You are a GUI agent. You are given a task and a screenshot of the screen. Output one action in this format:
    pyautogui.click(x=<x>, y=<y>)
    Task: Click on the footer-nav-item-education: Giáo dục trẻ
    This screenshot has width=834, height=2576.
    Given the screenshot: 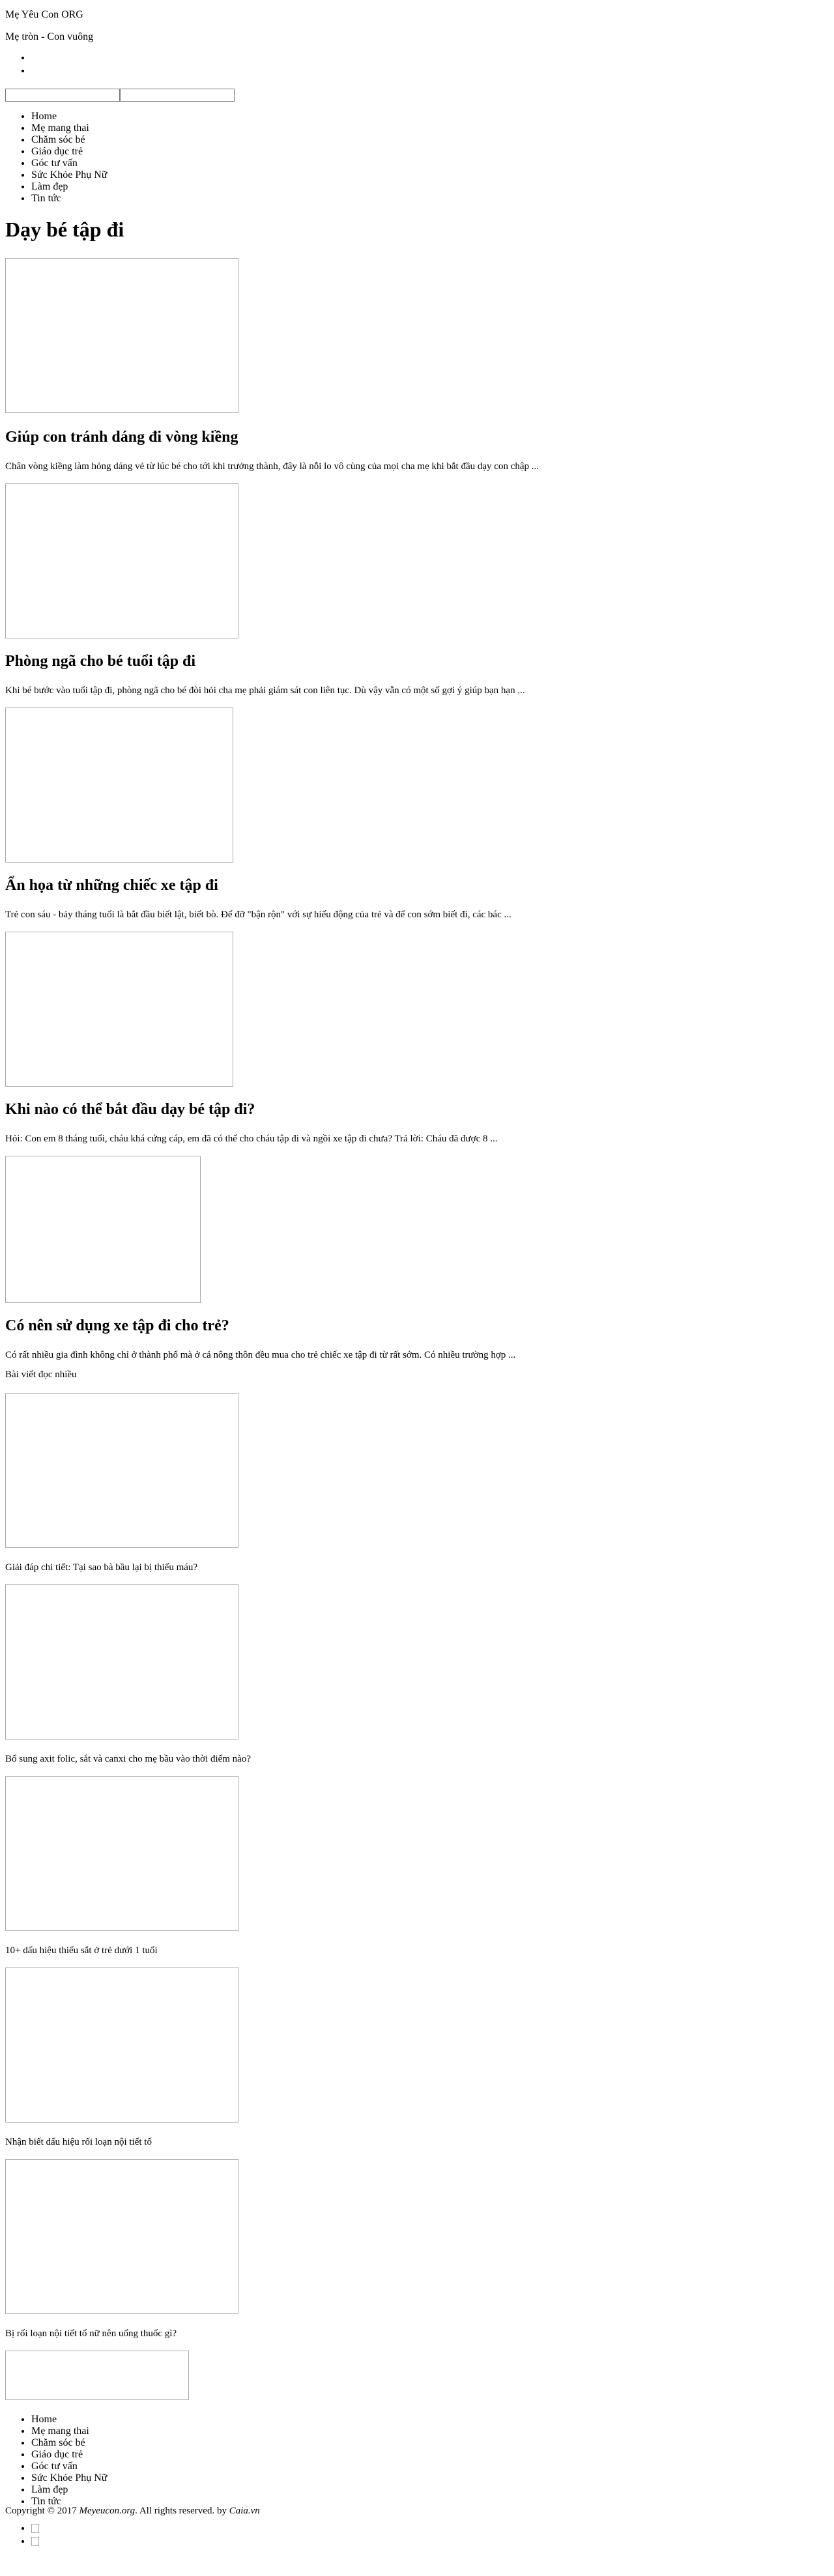 What is the action you would take?
    pyautogui.click(x=69, y=2455)
    